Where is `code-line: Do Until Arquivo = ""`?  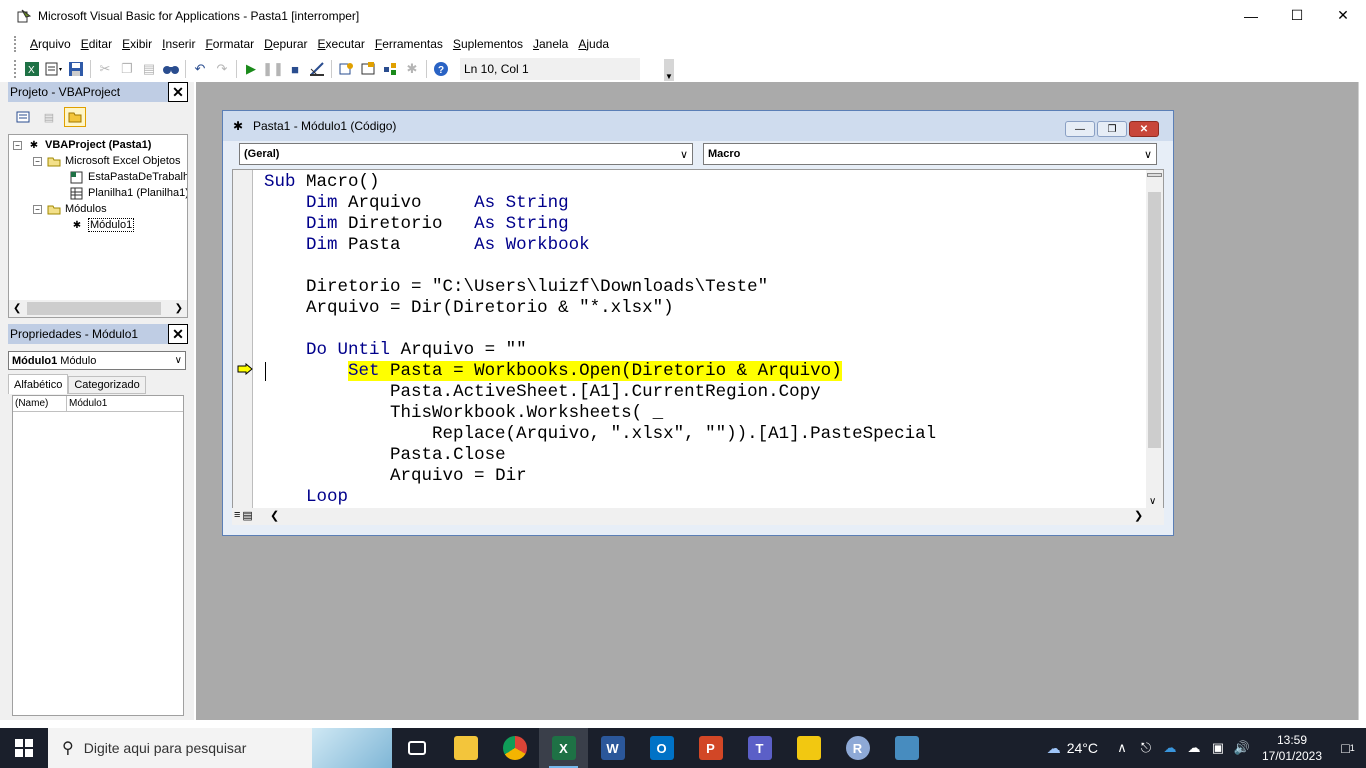 code-line: Do Until Arquivo = "" is located at coordinates (600, 350).